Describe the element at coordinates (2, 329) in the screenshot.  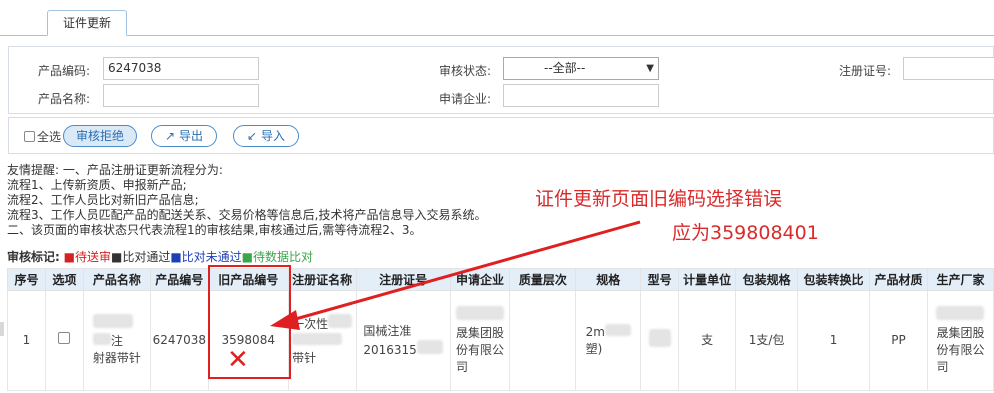
I see `scroll-handle` at that location.